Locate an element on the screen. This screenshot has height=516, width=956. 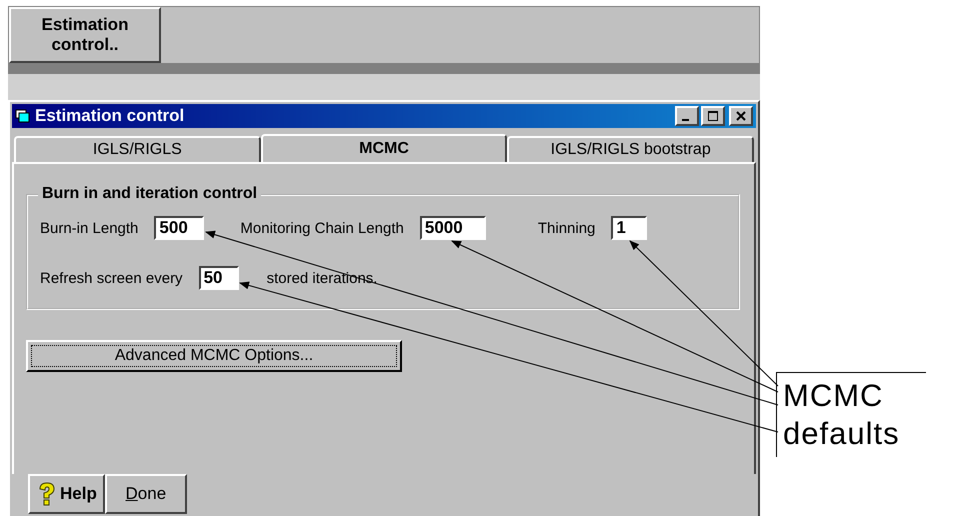
tab: IGLS/RIGLS bootstrap is located at coordinates (630, 149).